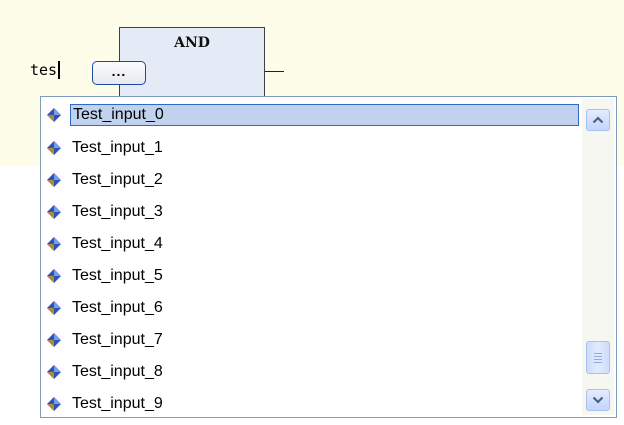 The height and width of the screenshot is (425, 624). Describe the element at coordinates (117, 211) in the screenshot. I see `list-item-label: Test_input_3` at that location.